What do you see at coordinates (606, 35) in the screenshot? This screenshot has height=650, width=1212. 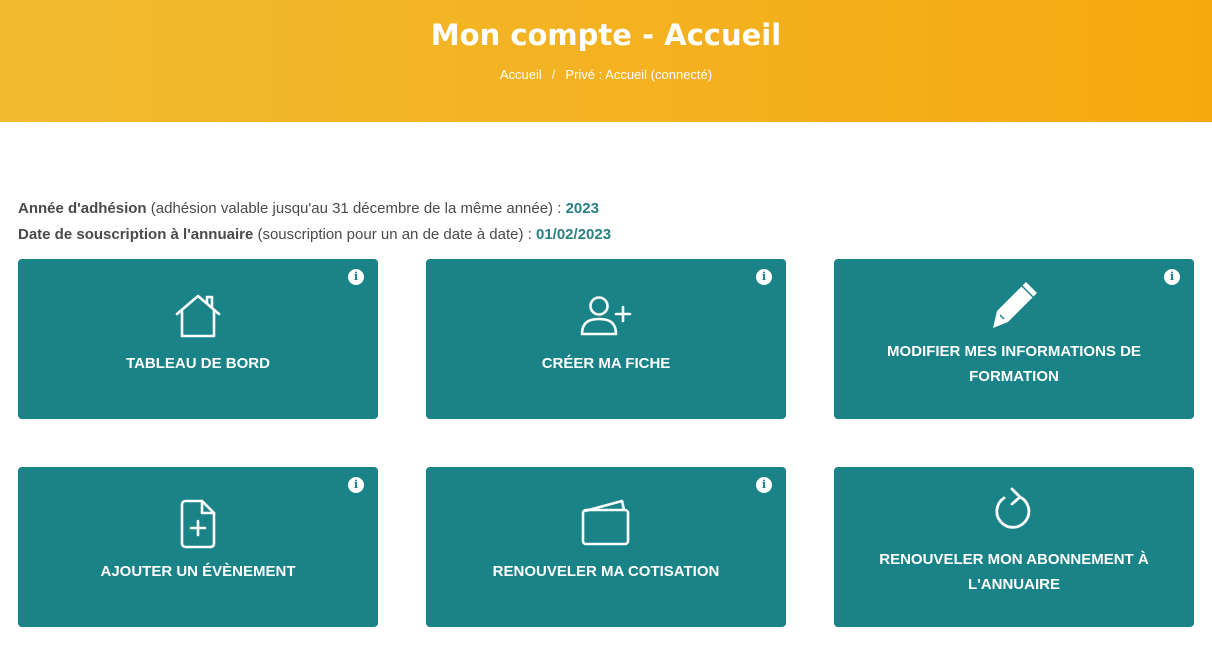 I see `page-title: Mon compte - Accueil` at bounding box center [606, 35].